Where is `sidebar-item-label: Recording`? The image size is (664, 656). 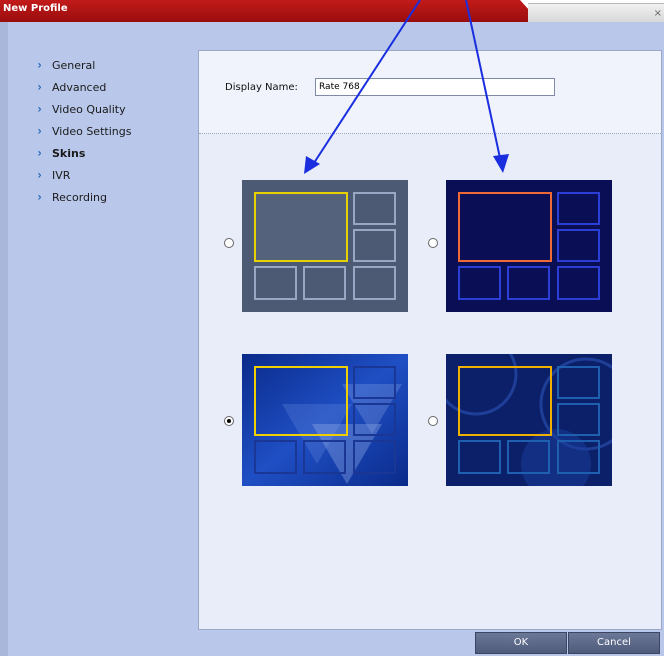
sidebar-item-label: Recording is located at coordinates (80, 197).